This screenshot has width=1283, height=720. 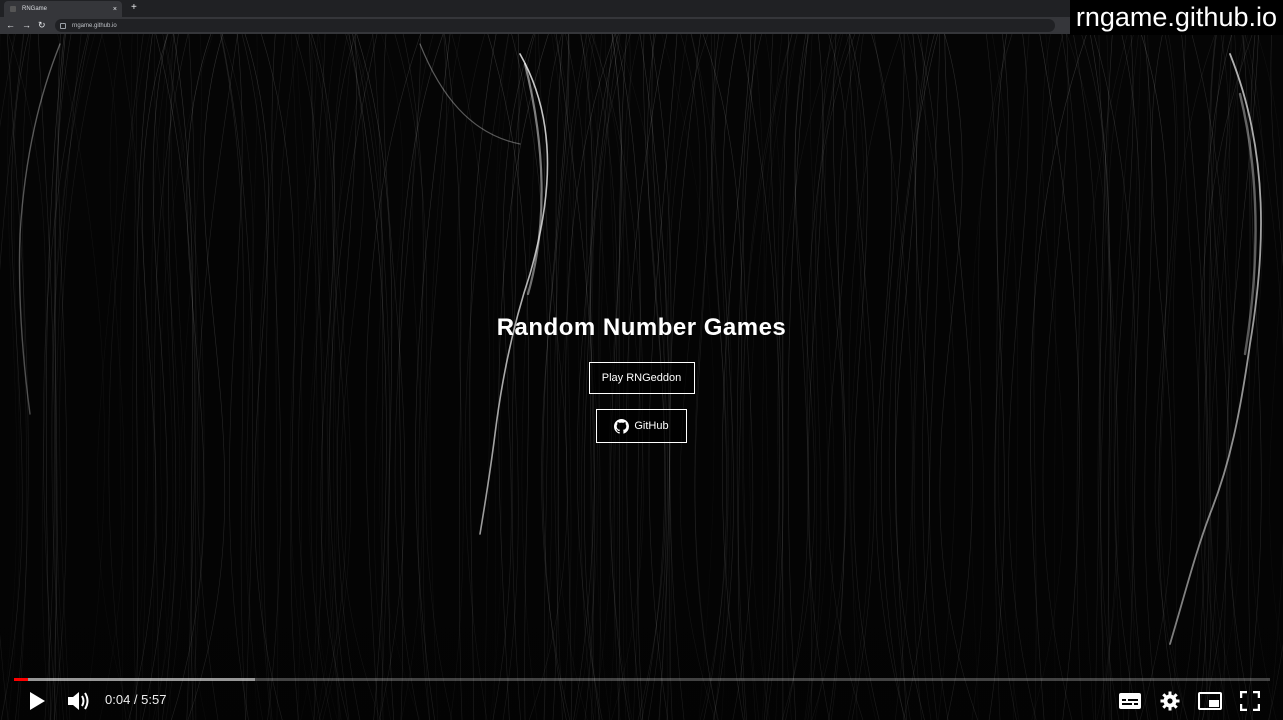 I want to click on miniplayer-icon, so click(x=1210, y=701).